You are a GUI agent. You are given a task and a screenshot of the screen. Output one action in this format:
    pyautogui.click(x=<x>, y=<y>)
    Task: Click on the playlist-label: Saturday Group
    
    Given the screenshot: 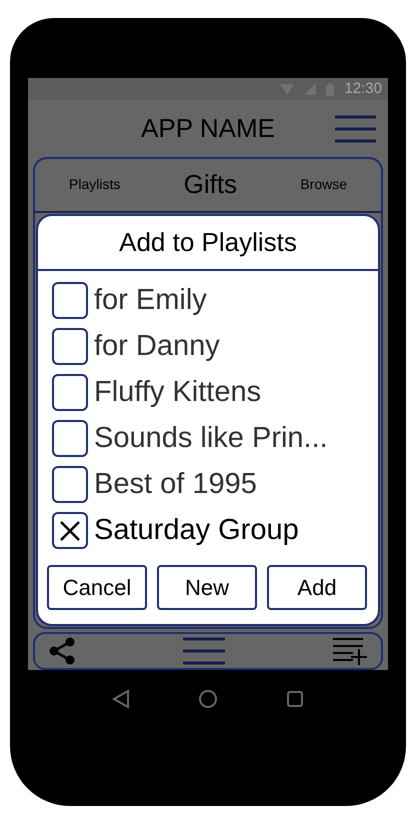 What is the action you would take?
    pyautogui.click(x=196, y=530)
    